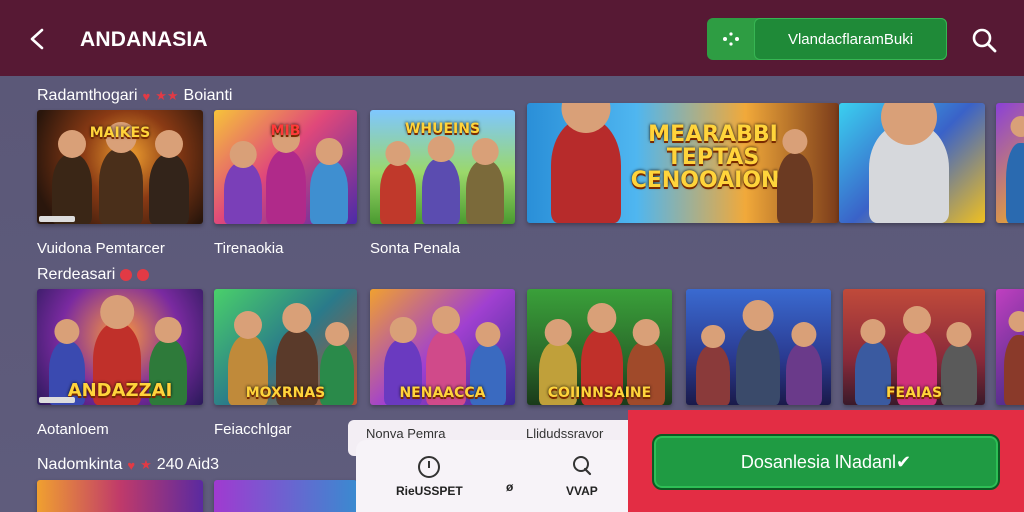 The image size is (1024, 512). I want to click on top-app-bar: ANDANASIA VlandacflaramBuki, so click(512, 38).